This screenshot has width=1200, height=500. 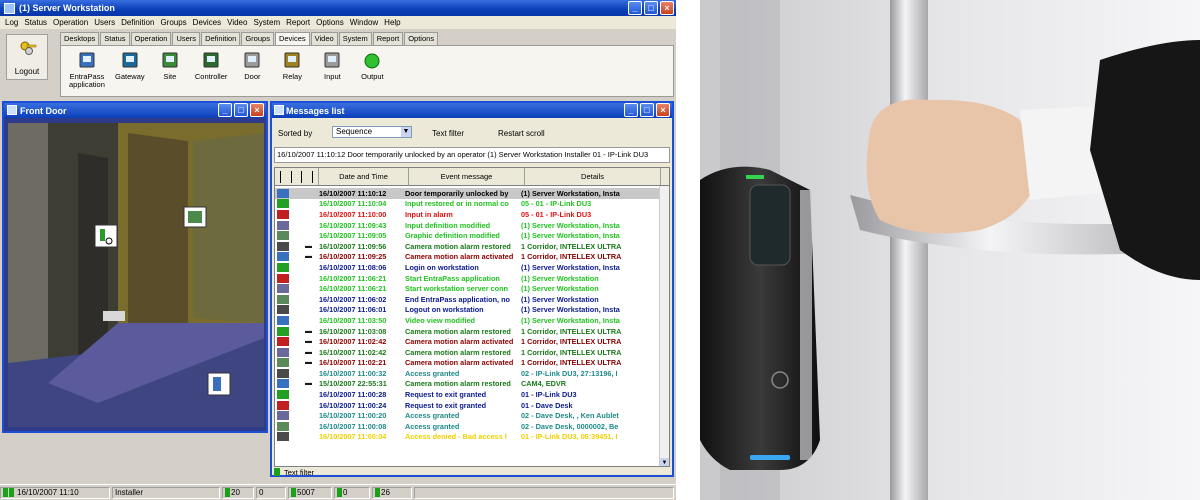 I want to click on restart-scroll-button: Restart scroll, so click(x=521, y=133).